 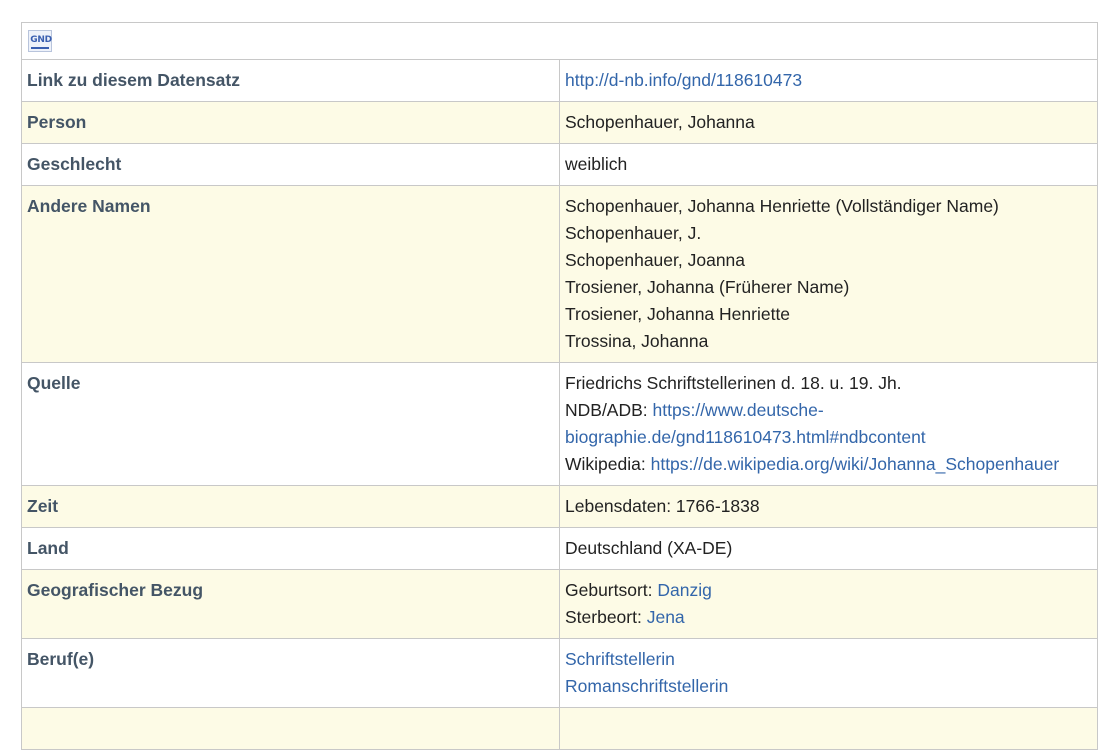 What do you see at coordinates (290, 728) in the screenshot?
I see `row-label` at bounding box center [290, 728].